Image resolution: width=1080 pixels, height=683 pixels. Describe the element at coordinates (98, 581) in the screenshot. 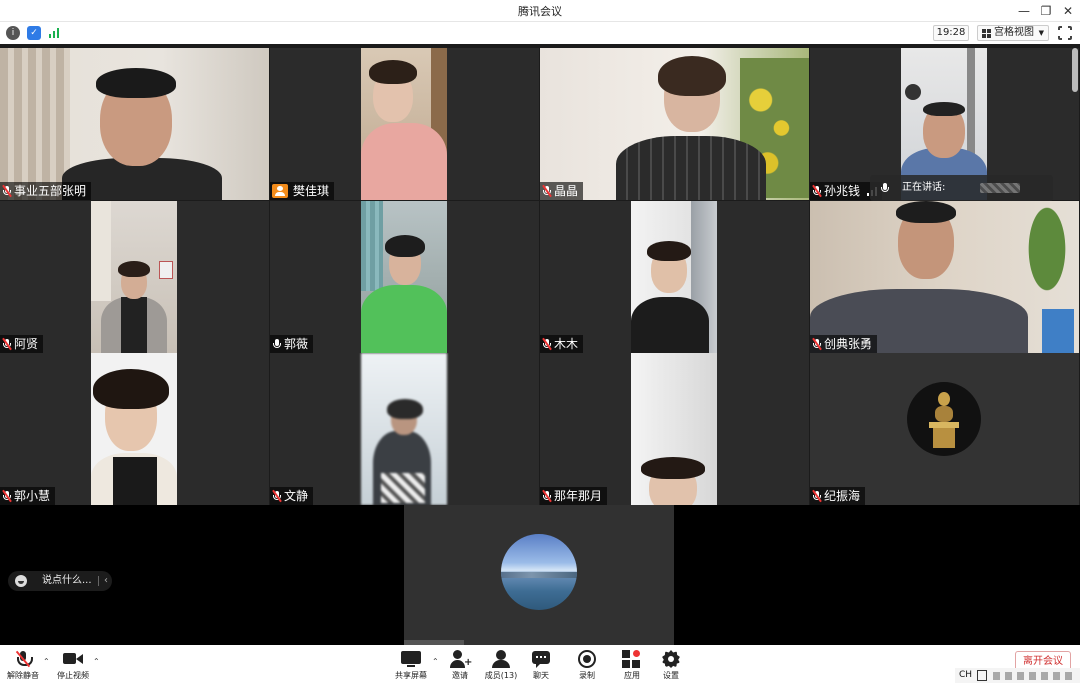

I see `chat-divider` at that location.